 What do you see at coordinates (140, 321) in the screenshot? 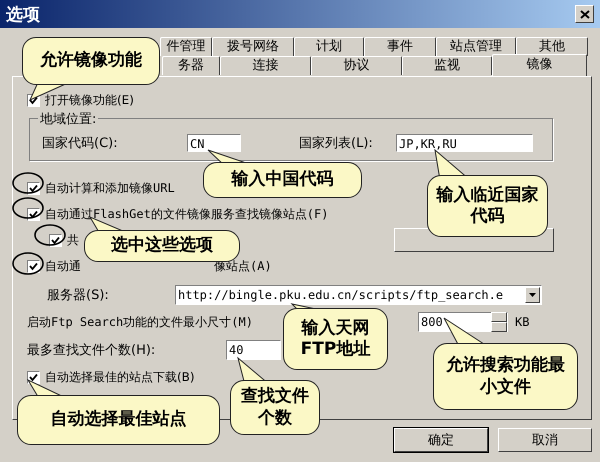
I see `field-label: 启动Ftp Search功能的文件最小尺寸(M)` at bounding box center [140, 321].